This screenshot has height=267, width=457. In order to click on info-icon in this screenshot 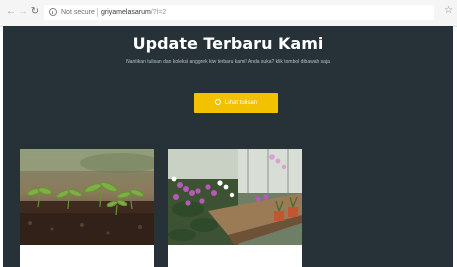, I will do `click(53, 12)`.